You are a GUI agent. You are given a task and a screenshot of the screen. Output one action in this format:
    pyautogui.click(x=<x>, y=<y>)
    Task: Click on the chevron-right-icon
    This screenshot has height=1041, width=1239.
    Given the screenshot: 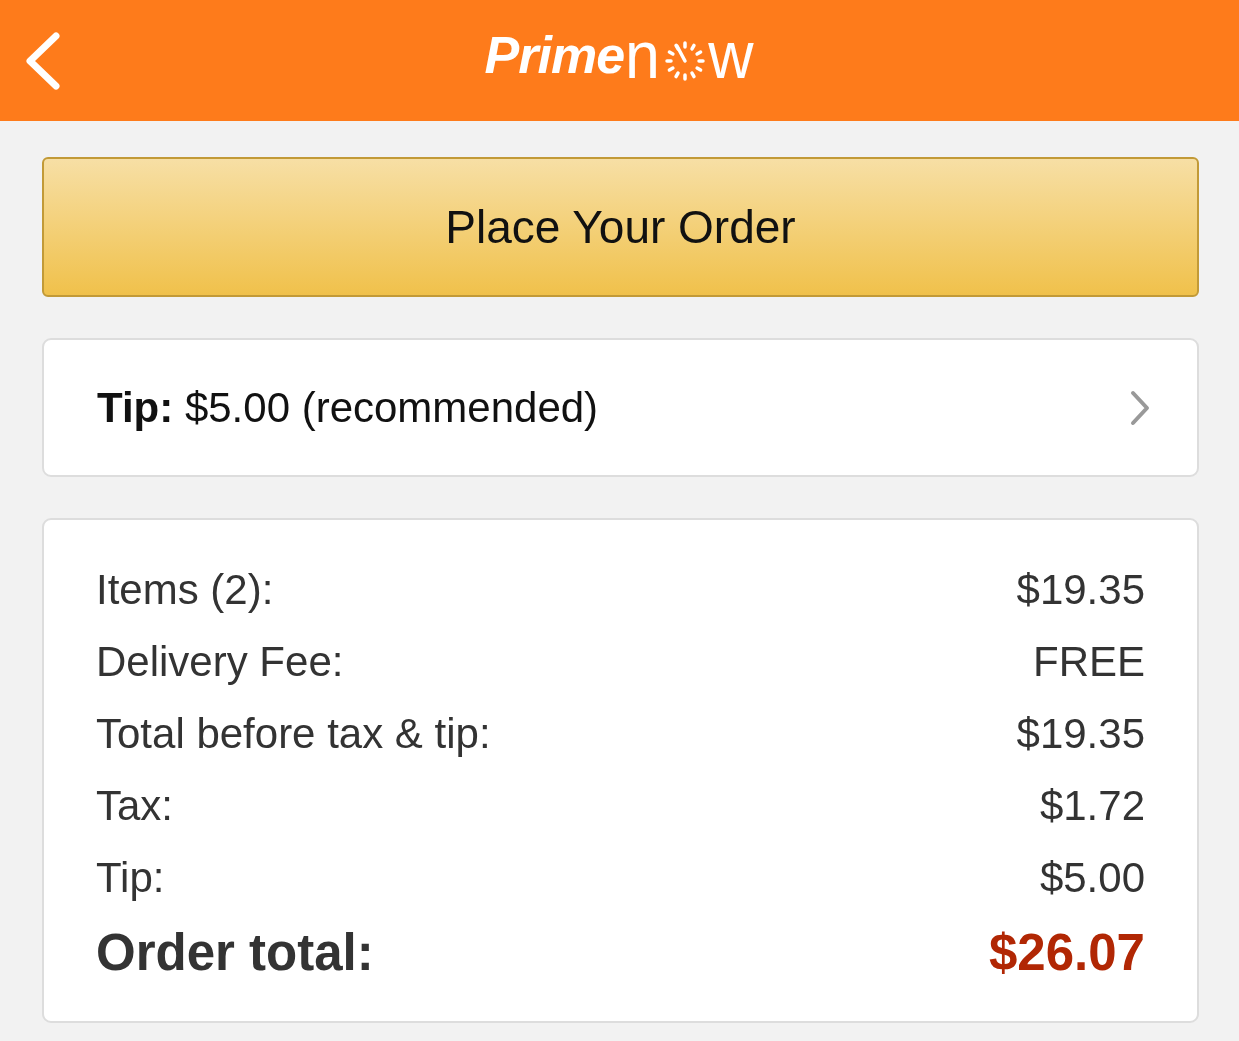 What is the action you would take?
    pyautogui.click(x=1140, y=407)
    